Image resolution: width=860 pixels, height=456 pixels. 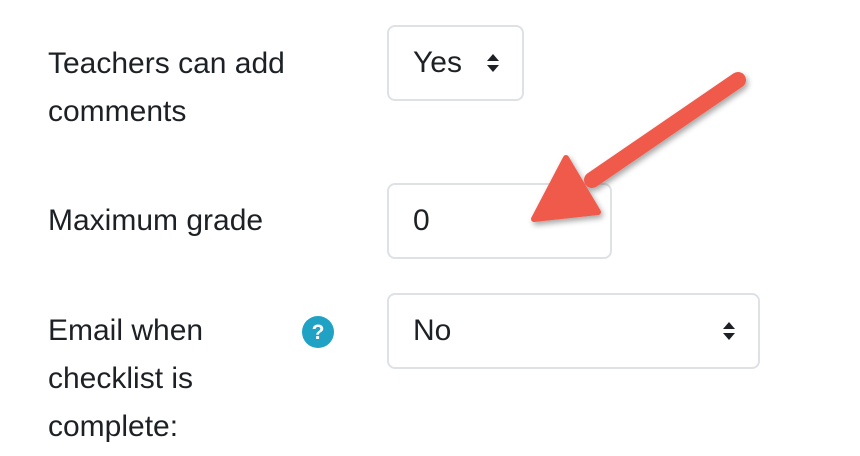 I want to click on teacher-comments-select: Yes, so click(x=455, y=63).